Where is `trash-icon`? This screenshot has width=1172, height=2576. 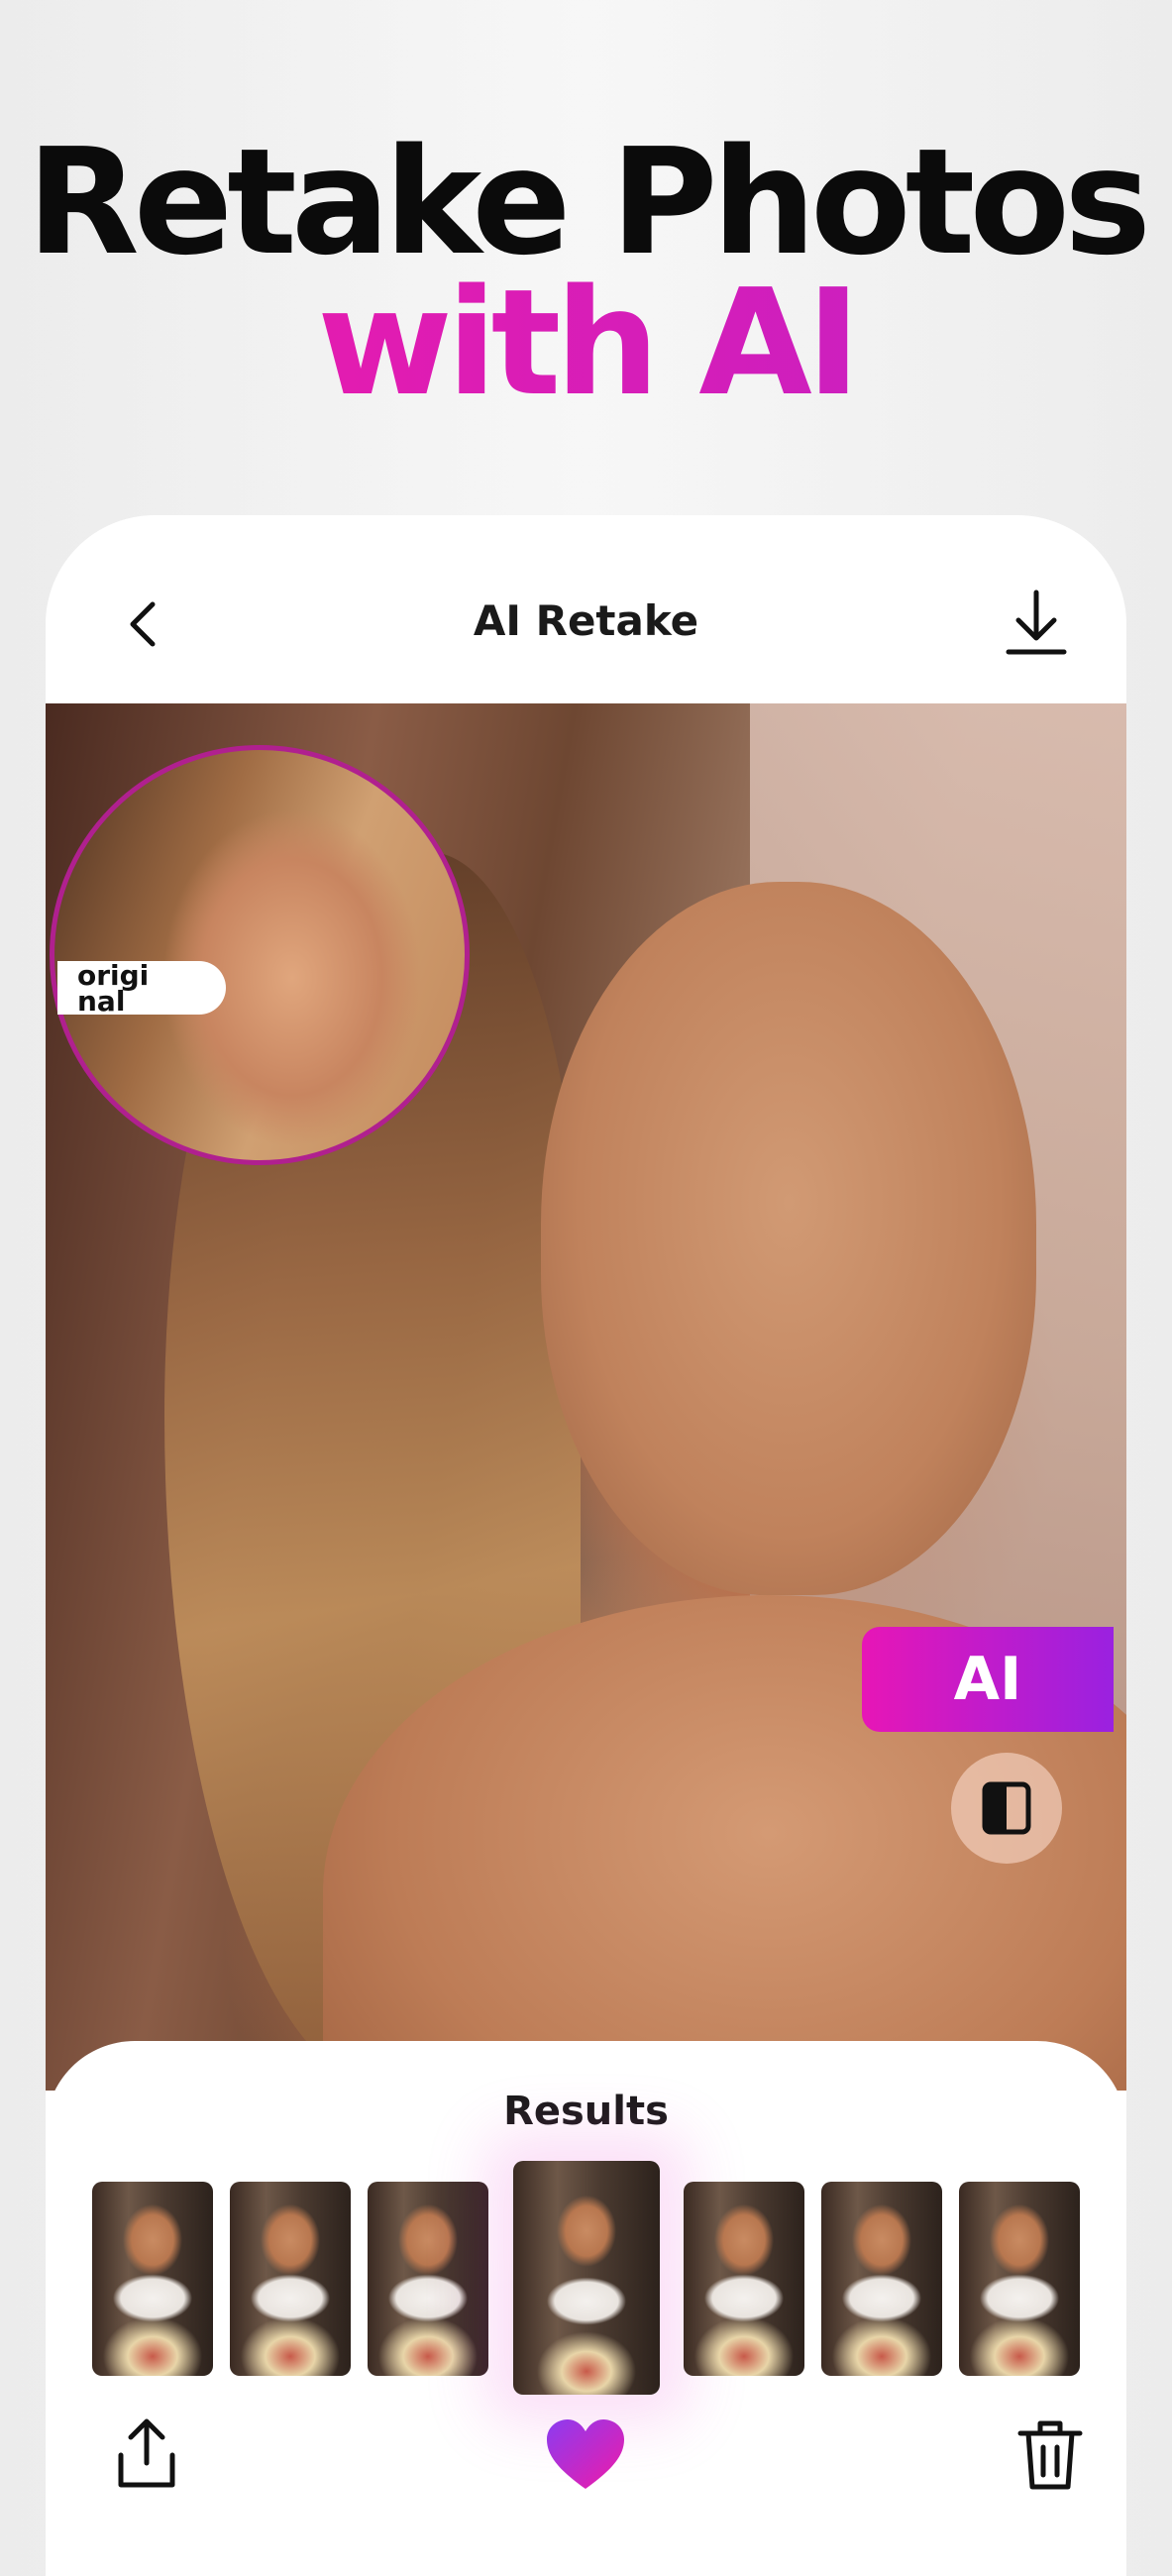 trash-icon is located at coordinates (1050, 2455).